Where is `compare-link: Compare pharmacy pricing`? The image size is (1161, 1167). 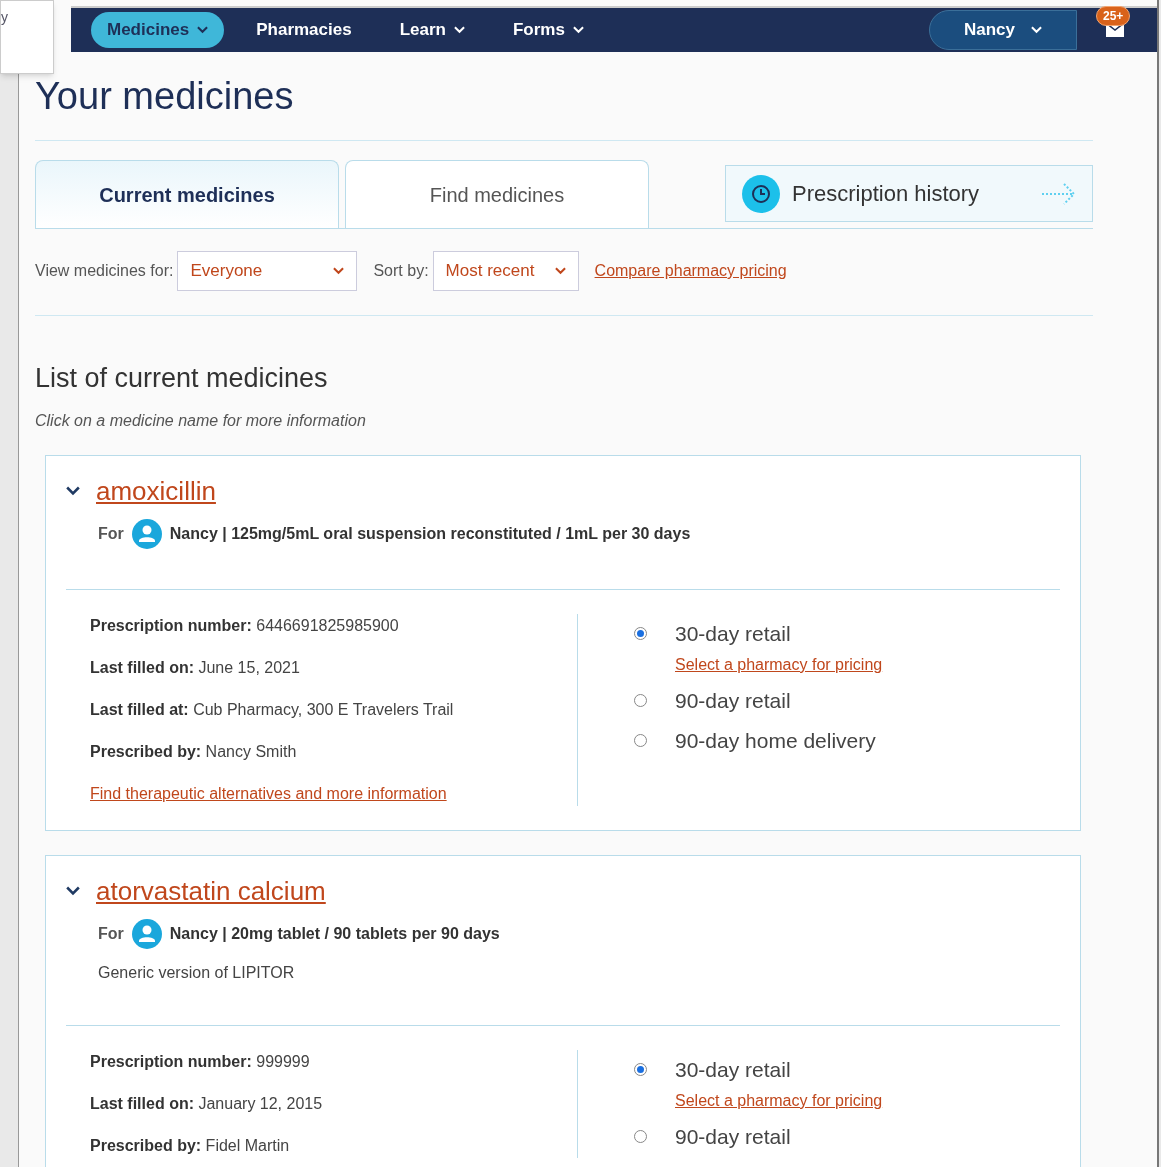
compare-link: Compare pharmacy pricing is located at coordinates (690, 271).